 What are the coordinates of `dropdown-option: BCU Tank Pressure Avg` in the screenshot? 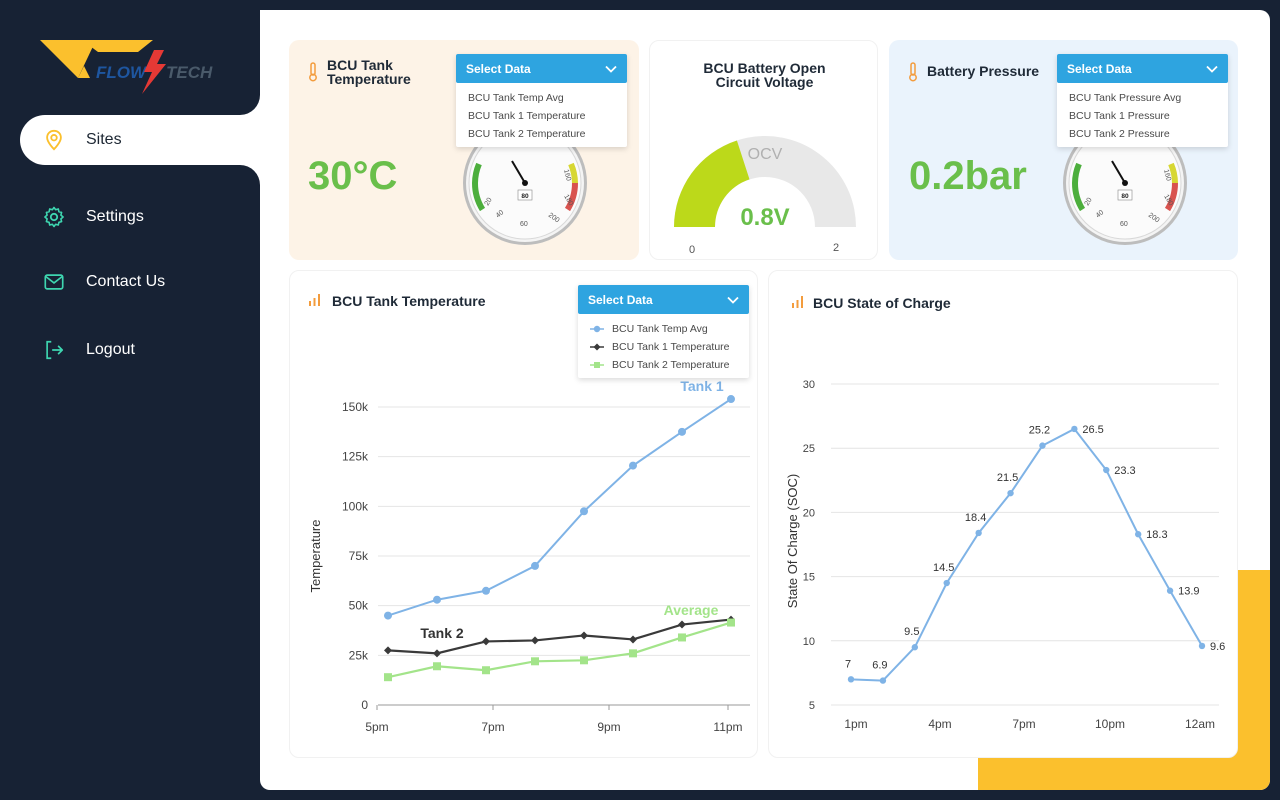 It's located at (1142, 98).